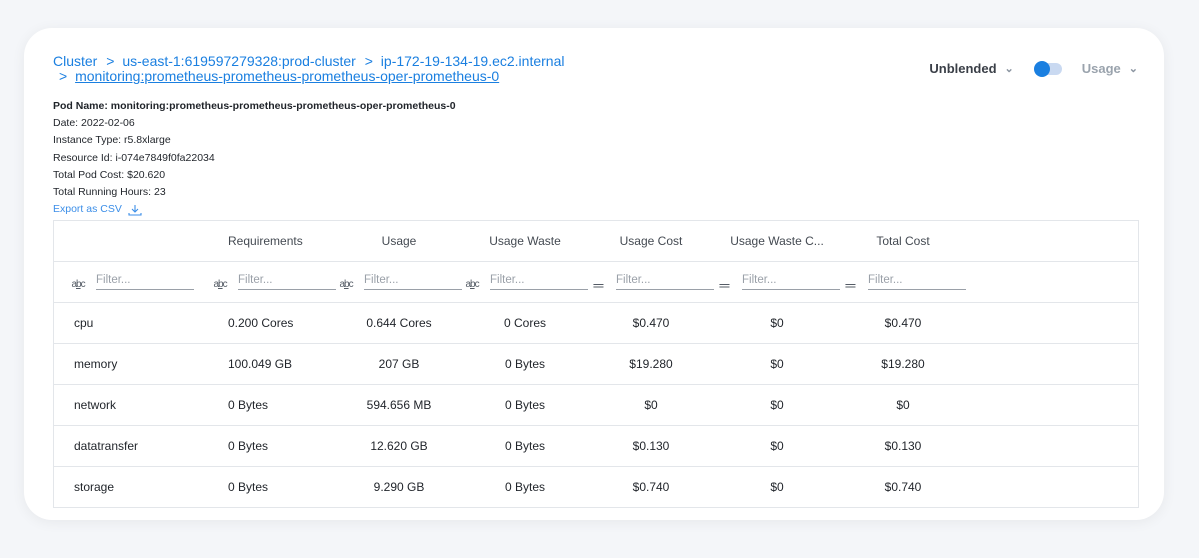 This screenshot has width=1199, height=558. I want to click on cost-type-value: Unblended, so click(963, 68).